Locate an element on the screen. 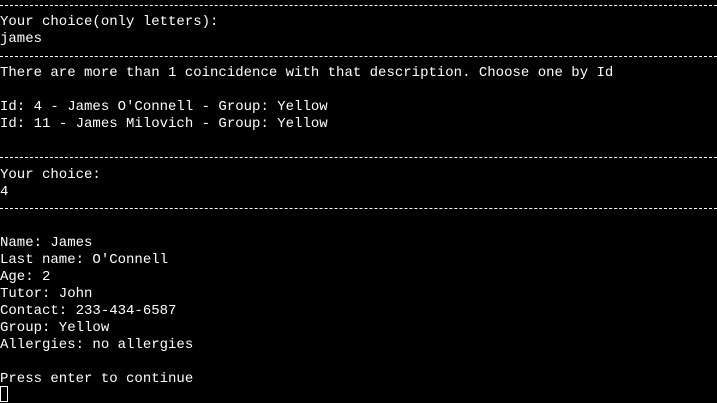  letters-prompt-label: Your choice(only letters): is located at coordinates (109, 22).